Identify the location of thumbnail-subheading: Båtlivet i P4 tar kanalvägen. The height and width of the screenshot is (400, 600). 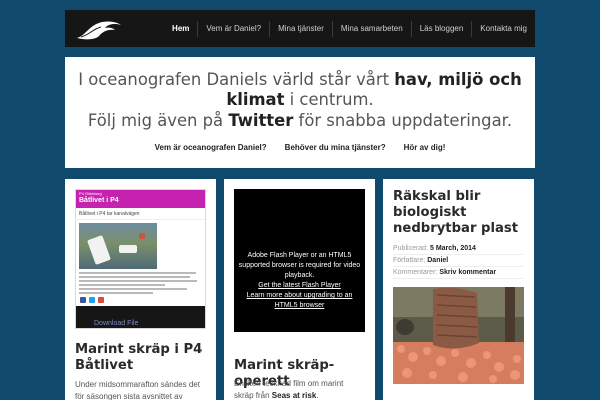
(140, 214).